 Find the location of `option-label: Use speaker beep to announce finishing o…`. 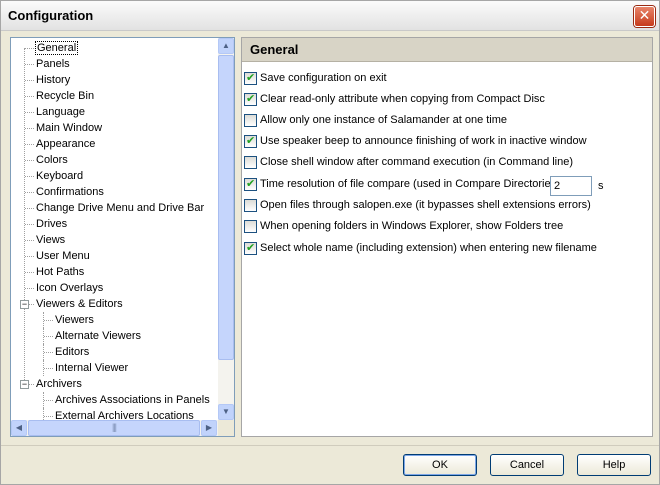

option-label: Use speaker beep to announce finishing o… is located at coordinates (423, 141).